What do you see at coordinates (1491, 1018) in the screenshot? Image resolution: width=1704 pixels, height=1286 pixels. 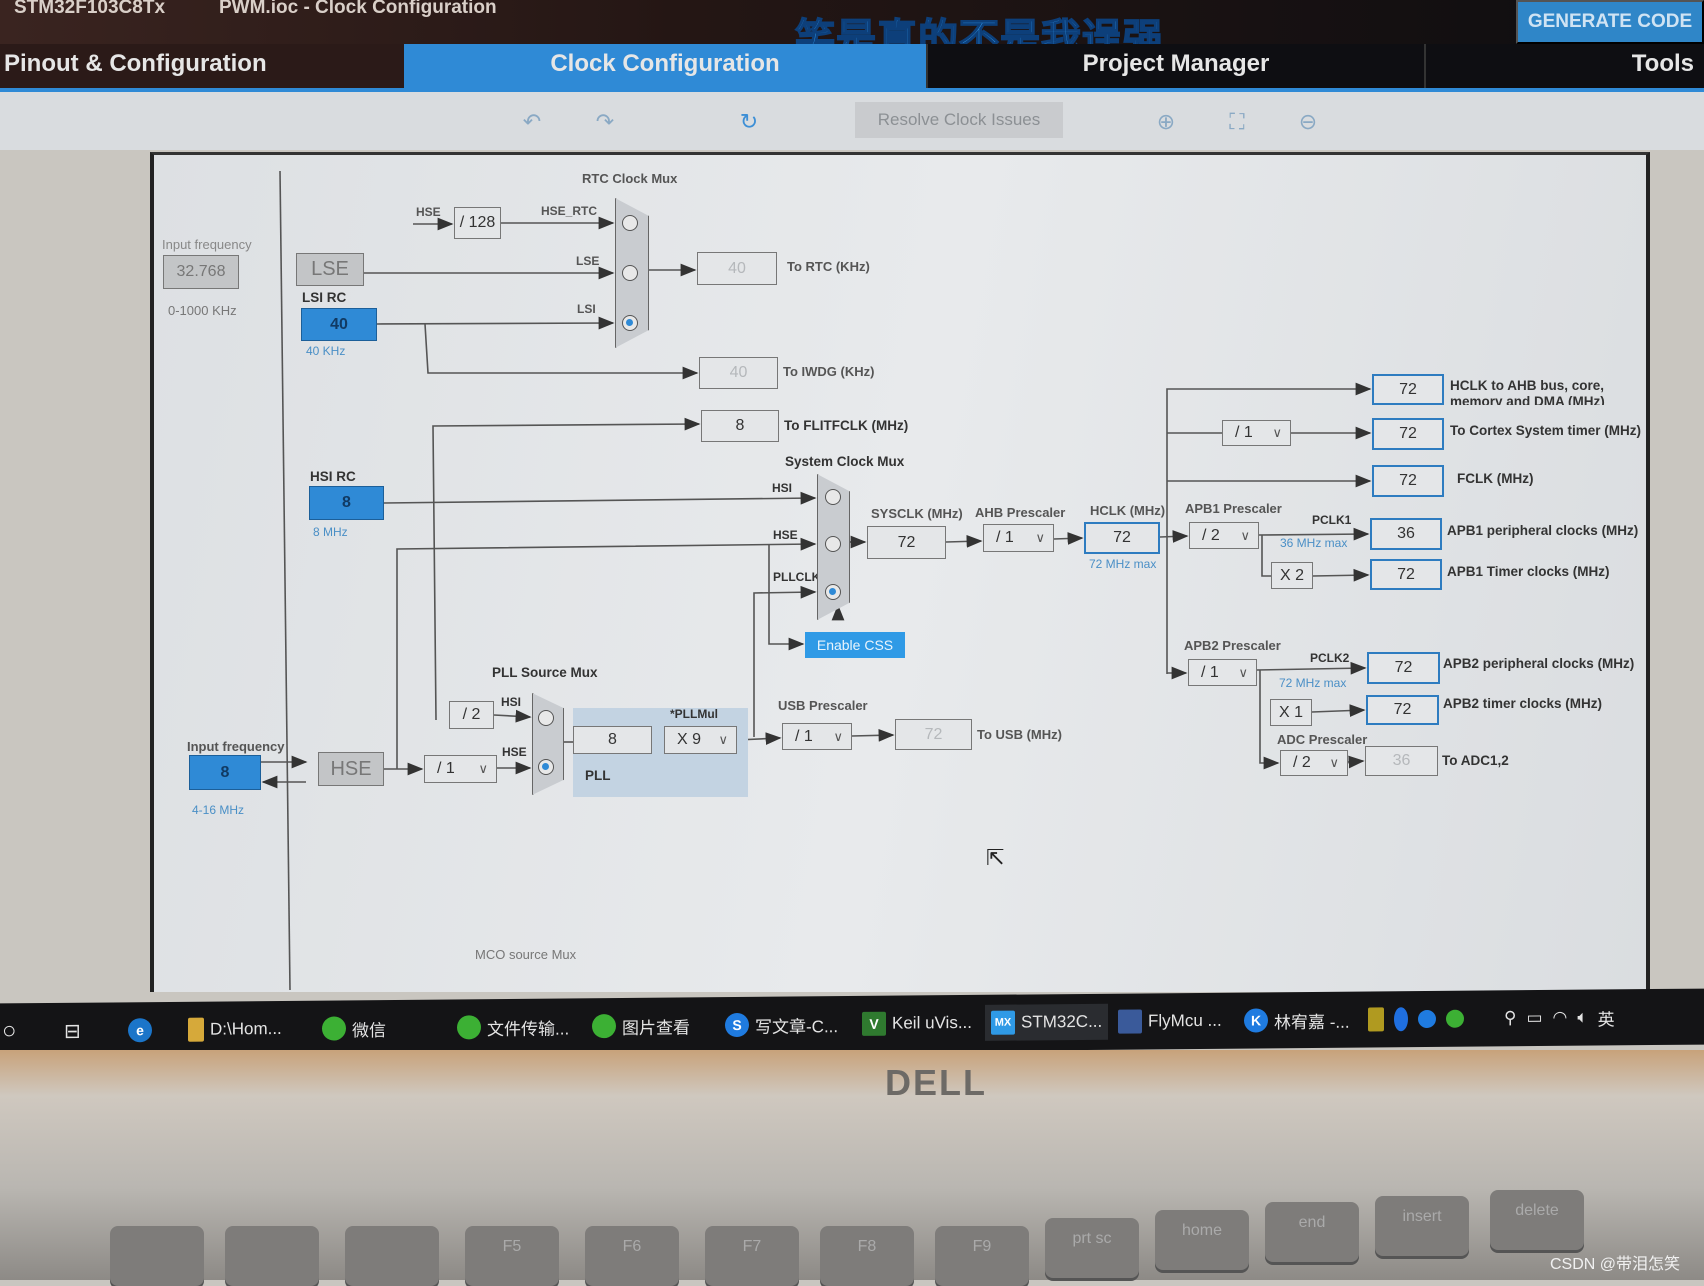 I see `system-tray: ⚲ ▭ ◠ 🔈︎ 英` at bounding box center [1491, 1018].